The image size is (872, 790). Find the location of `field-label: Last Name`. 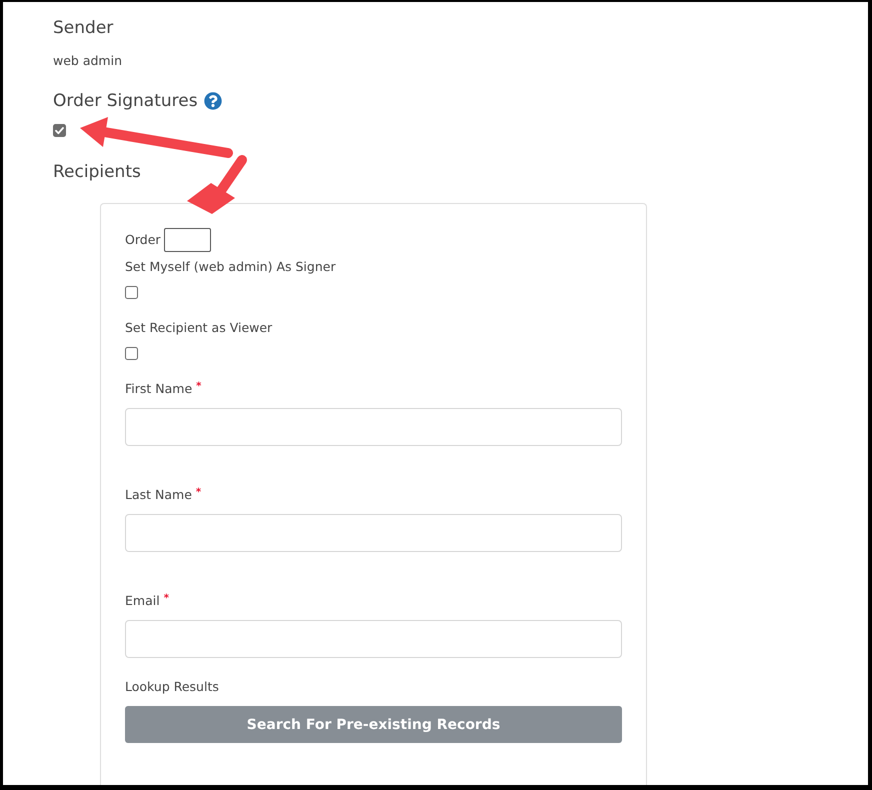

field-label: Last Name is located at coordinates (158, 495).